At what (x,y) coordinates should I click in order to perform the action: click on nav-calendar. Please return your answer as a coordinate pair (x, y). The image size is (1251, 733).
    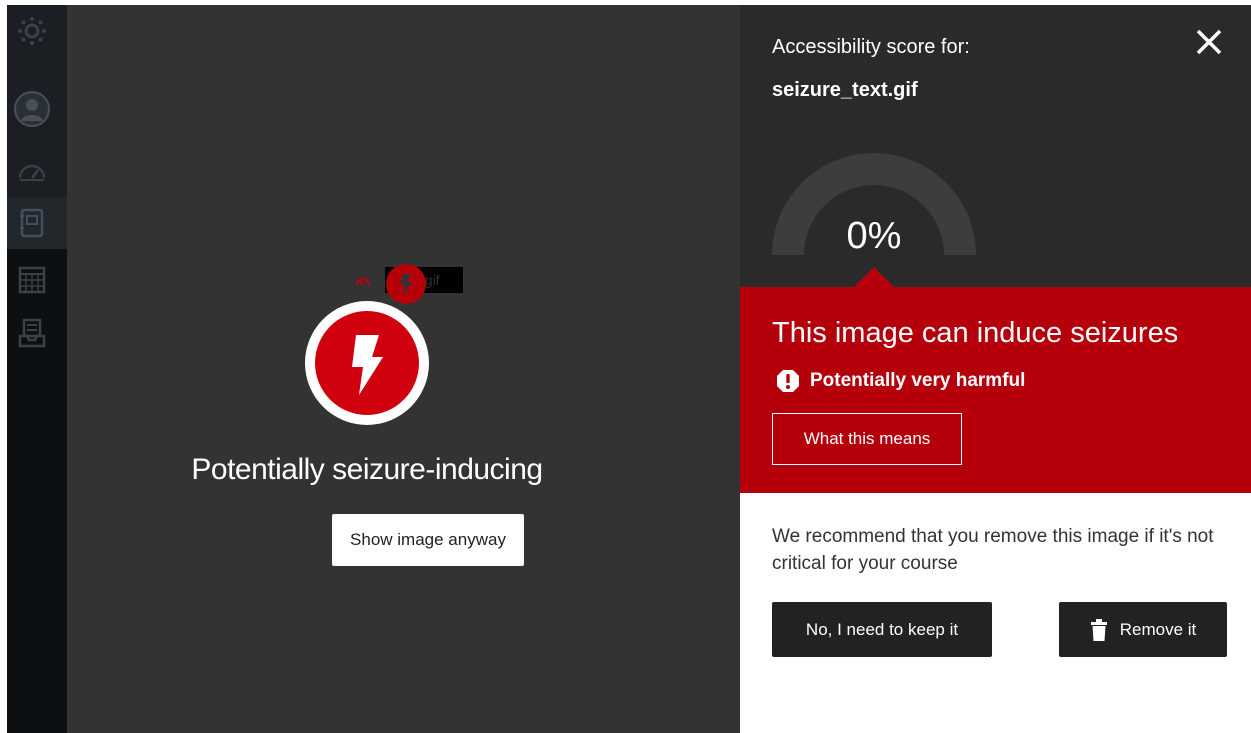
    Looking at the image, I should click on (37, 279).